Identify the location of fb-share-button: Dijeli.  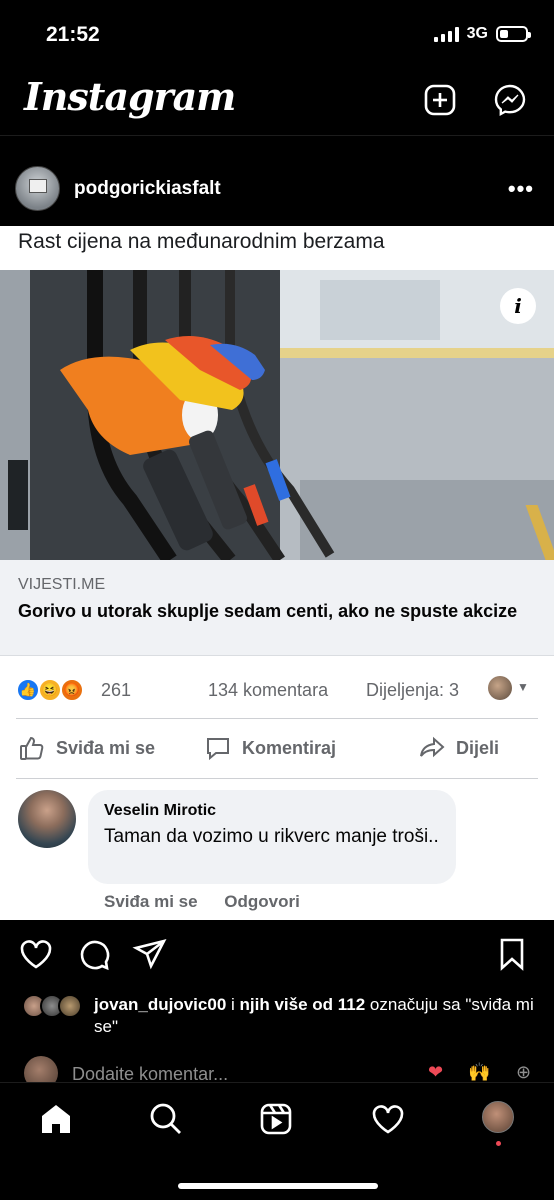
(458, 748).